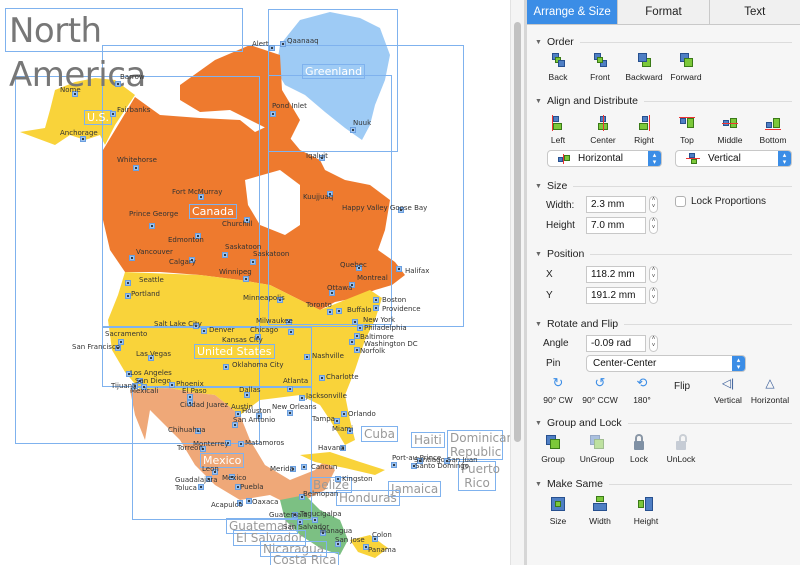 The width and height of the screenshot is (800, 565). Describe the element at coordinates (305, 558) in the screenshot. I see `country-label-costa-rica: Costa Rica` at that location.